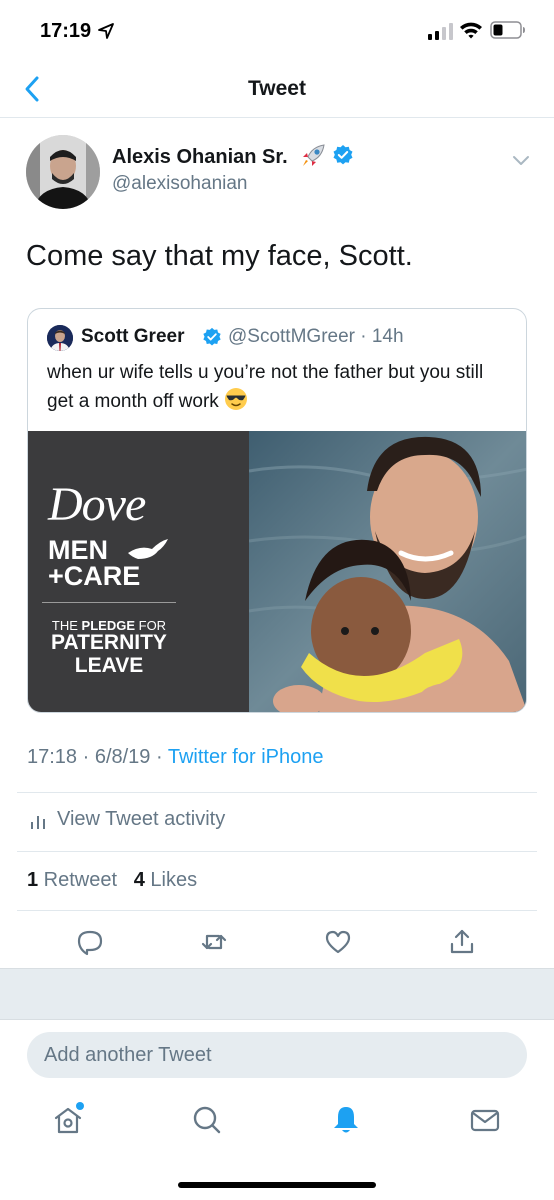 This screenshot has height=1200, width=554. What do you see at coordinates (277, 994) in the screenshot?
I see `section-separator` at bounding box center [277, 994].